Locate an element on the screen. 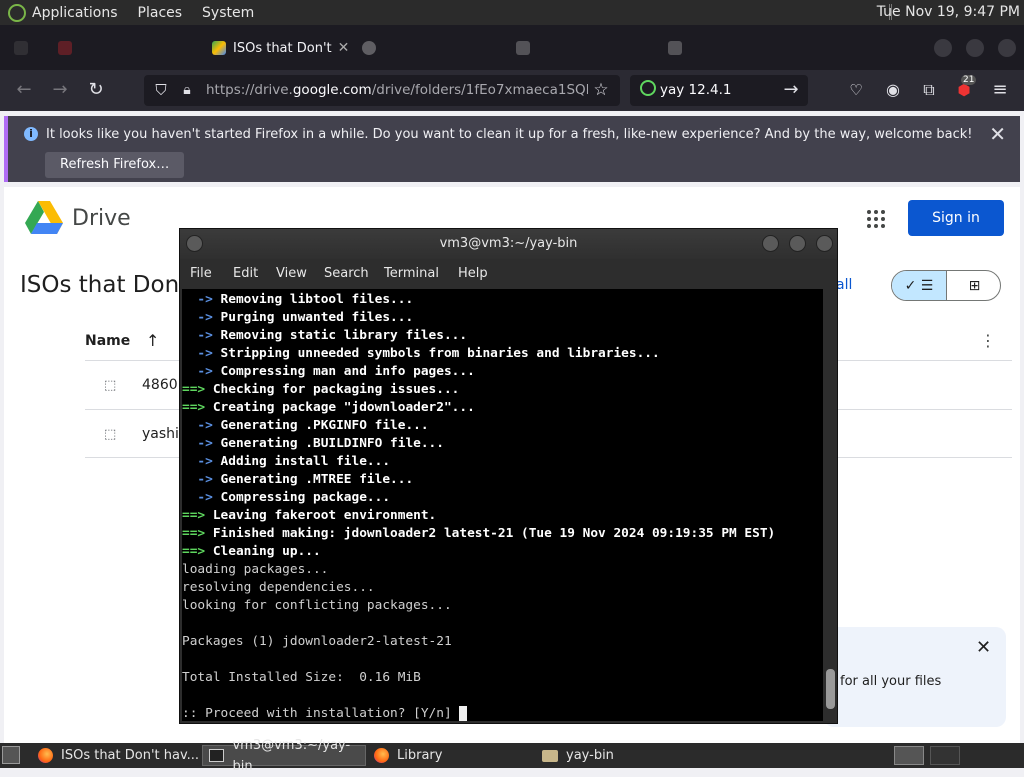 The image size is (1024, 777). menu-hamburger-icon: ≡ is located at coordinates (1000, 90).